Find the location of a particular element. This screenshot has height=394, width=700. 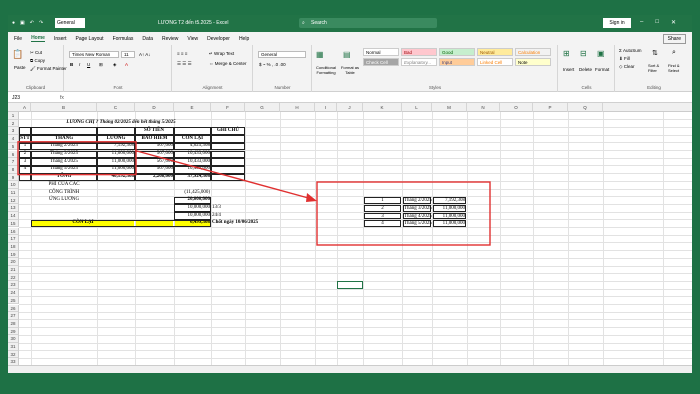

row-header-9: 9 is located at coordinates (13, 177).